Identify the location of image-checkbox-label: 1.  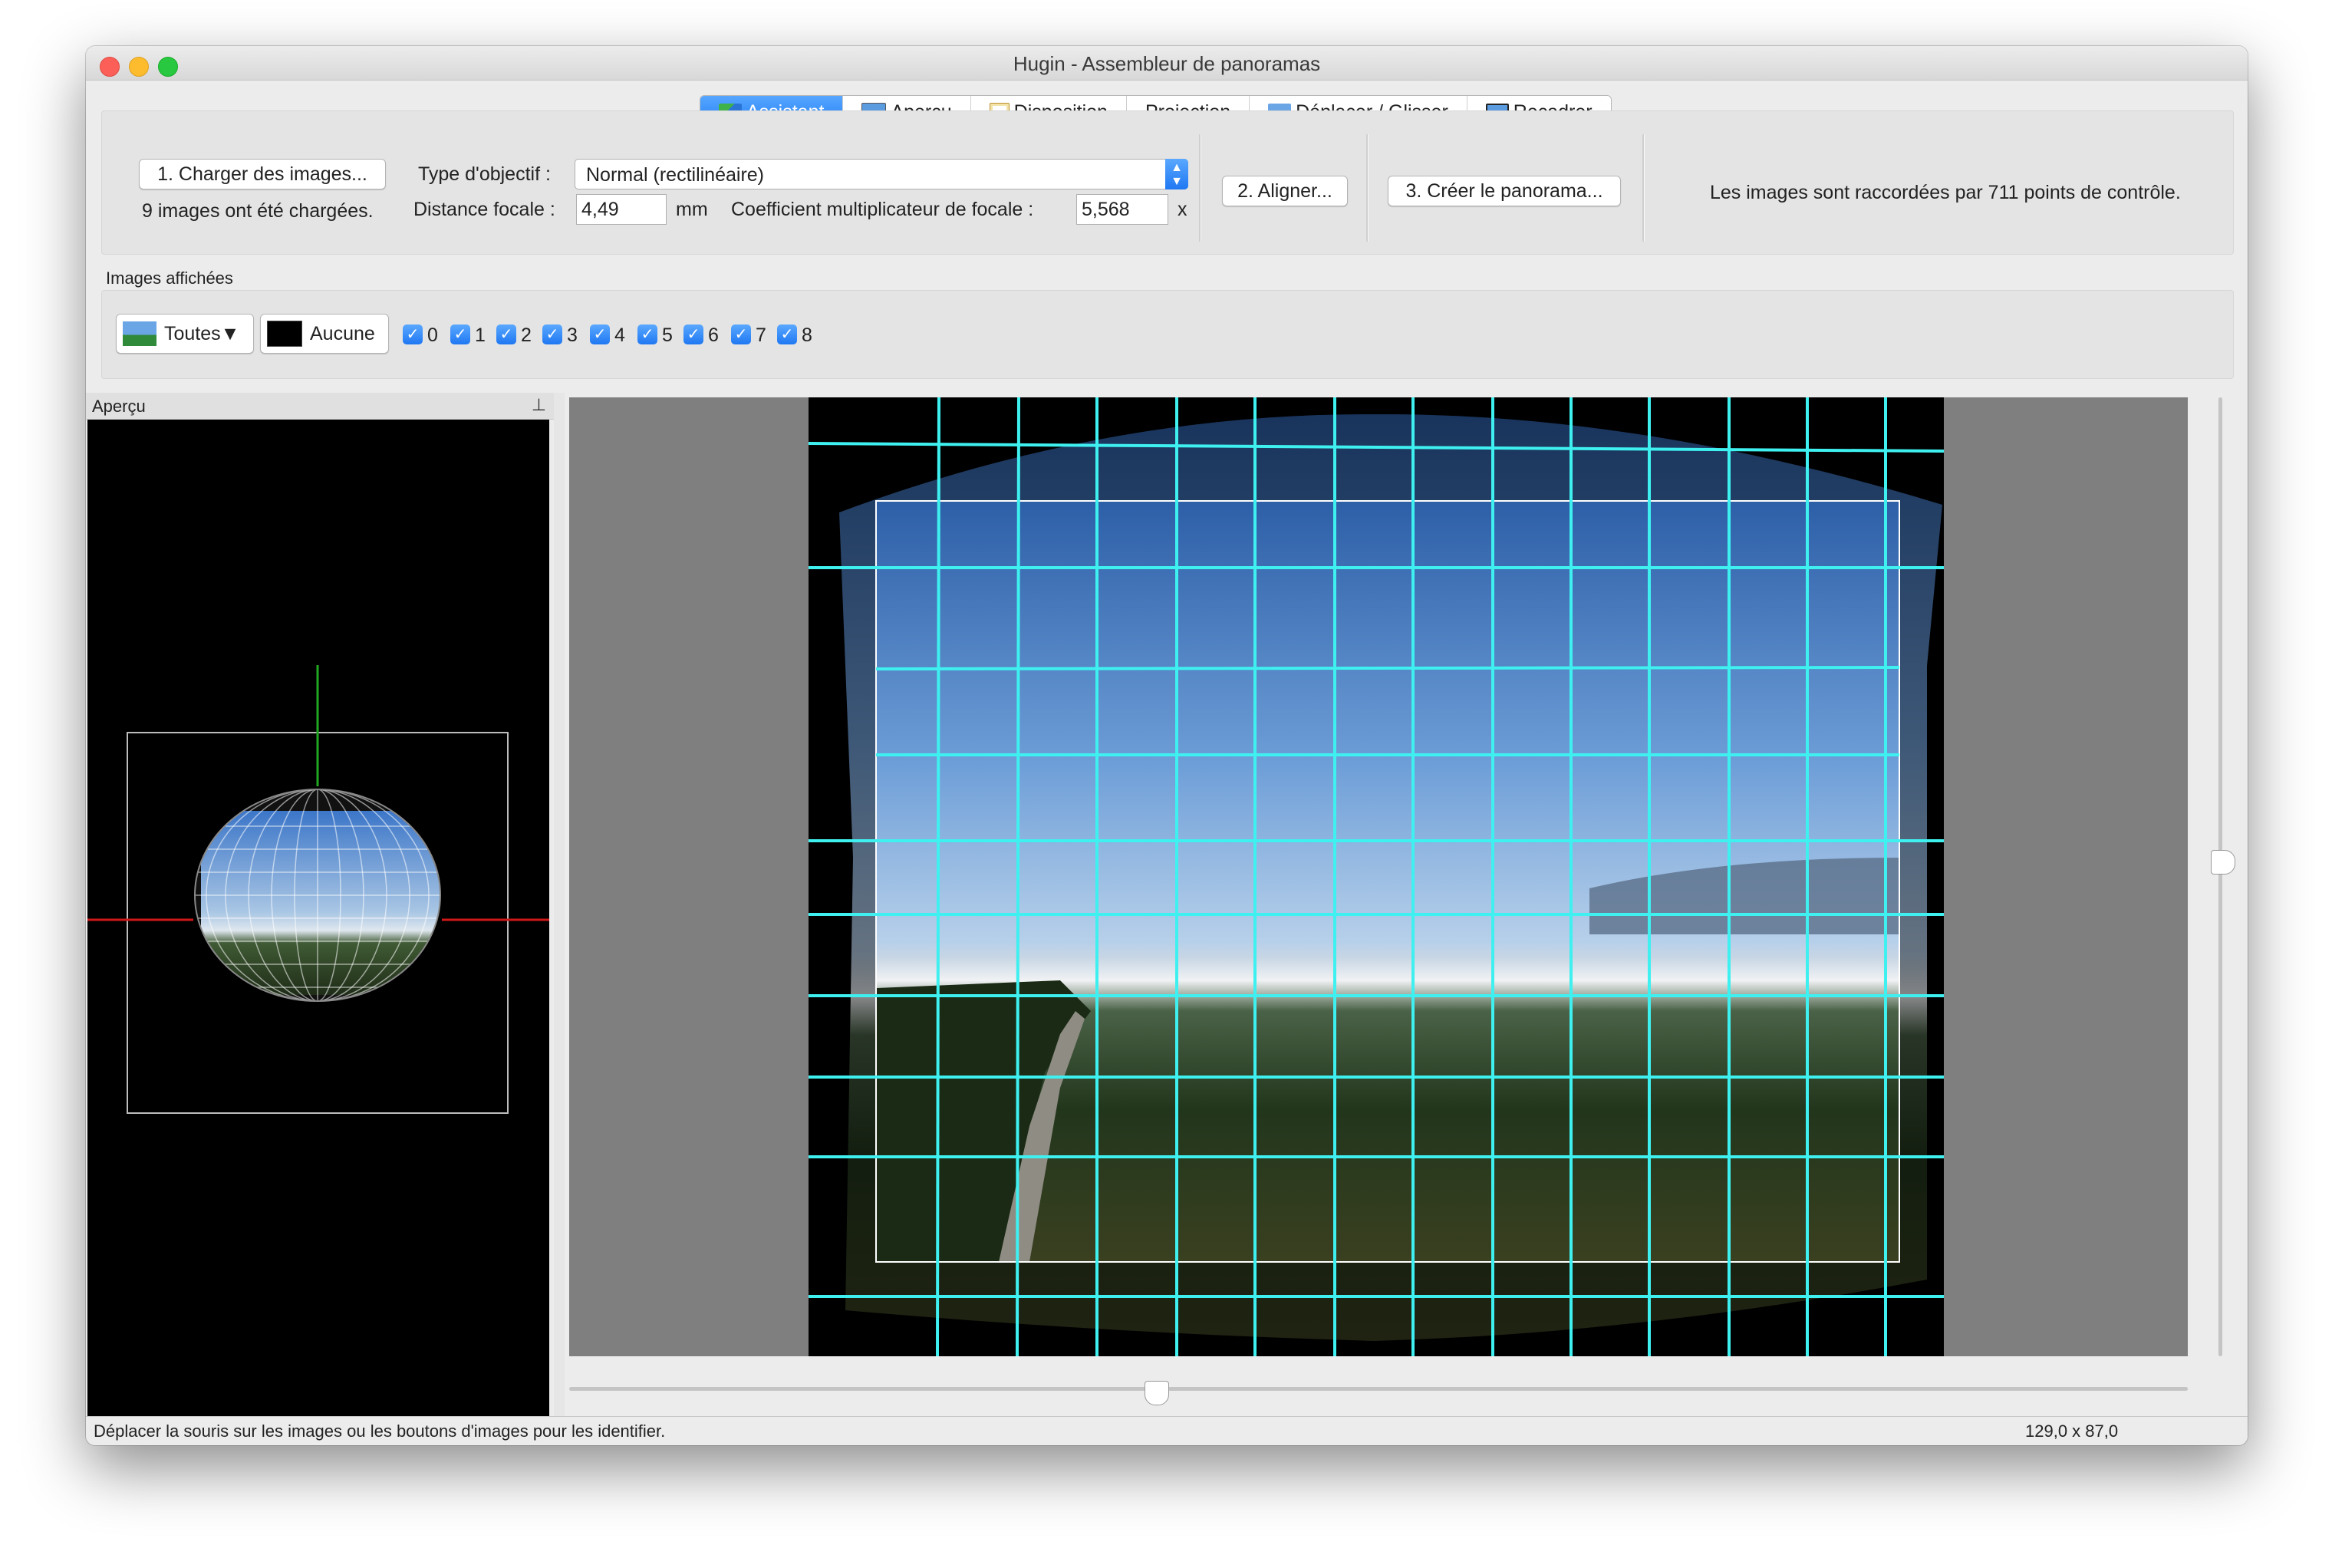
(480, 335).